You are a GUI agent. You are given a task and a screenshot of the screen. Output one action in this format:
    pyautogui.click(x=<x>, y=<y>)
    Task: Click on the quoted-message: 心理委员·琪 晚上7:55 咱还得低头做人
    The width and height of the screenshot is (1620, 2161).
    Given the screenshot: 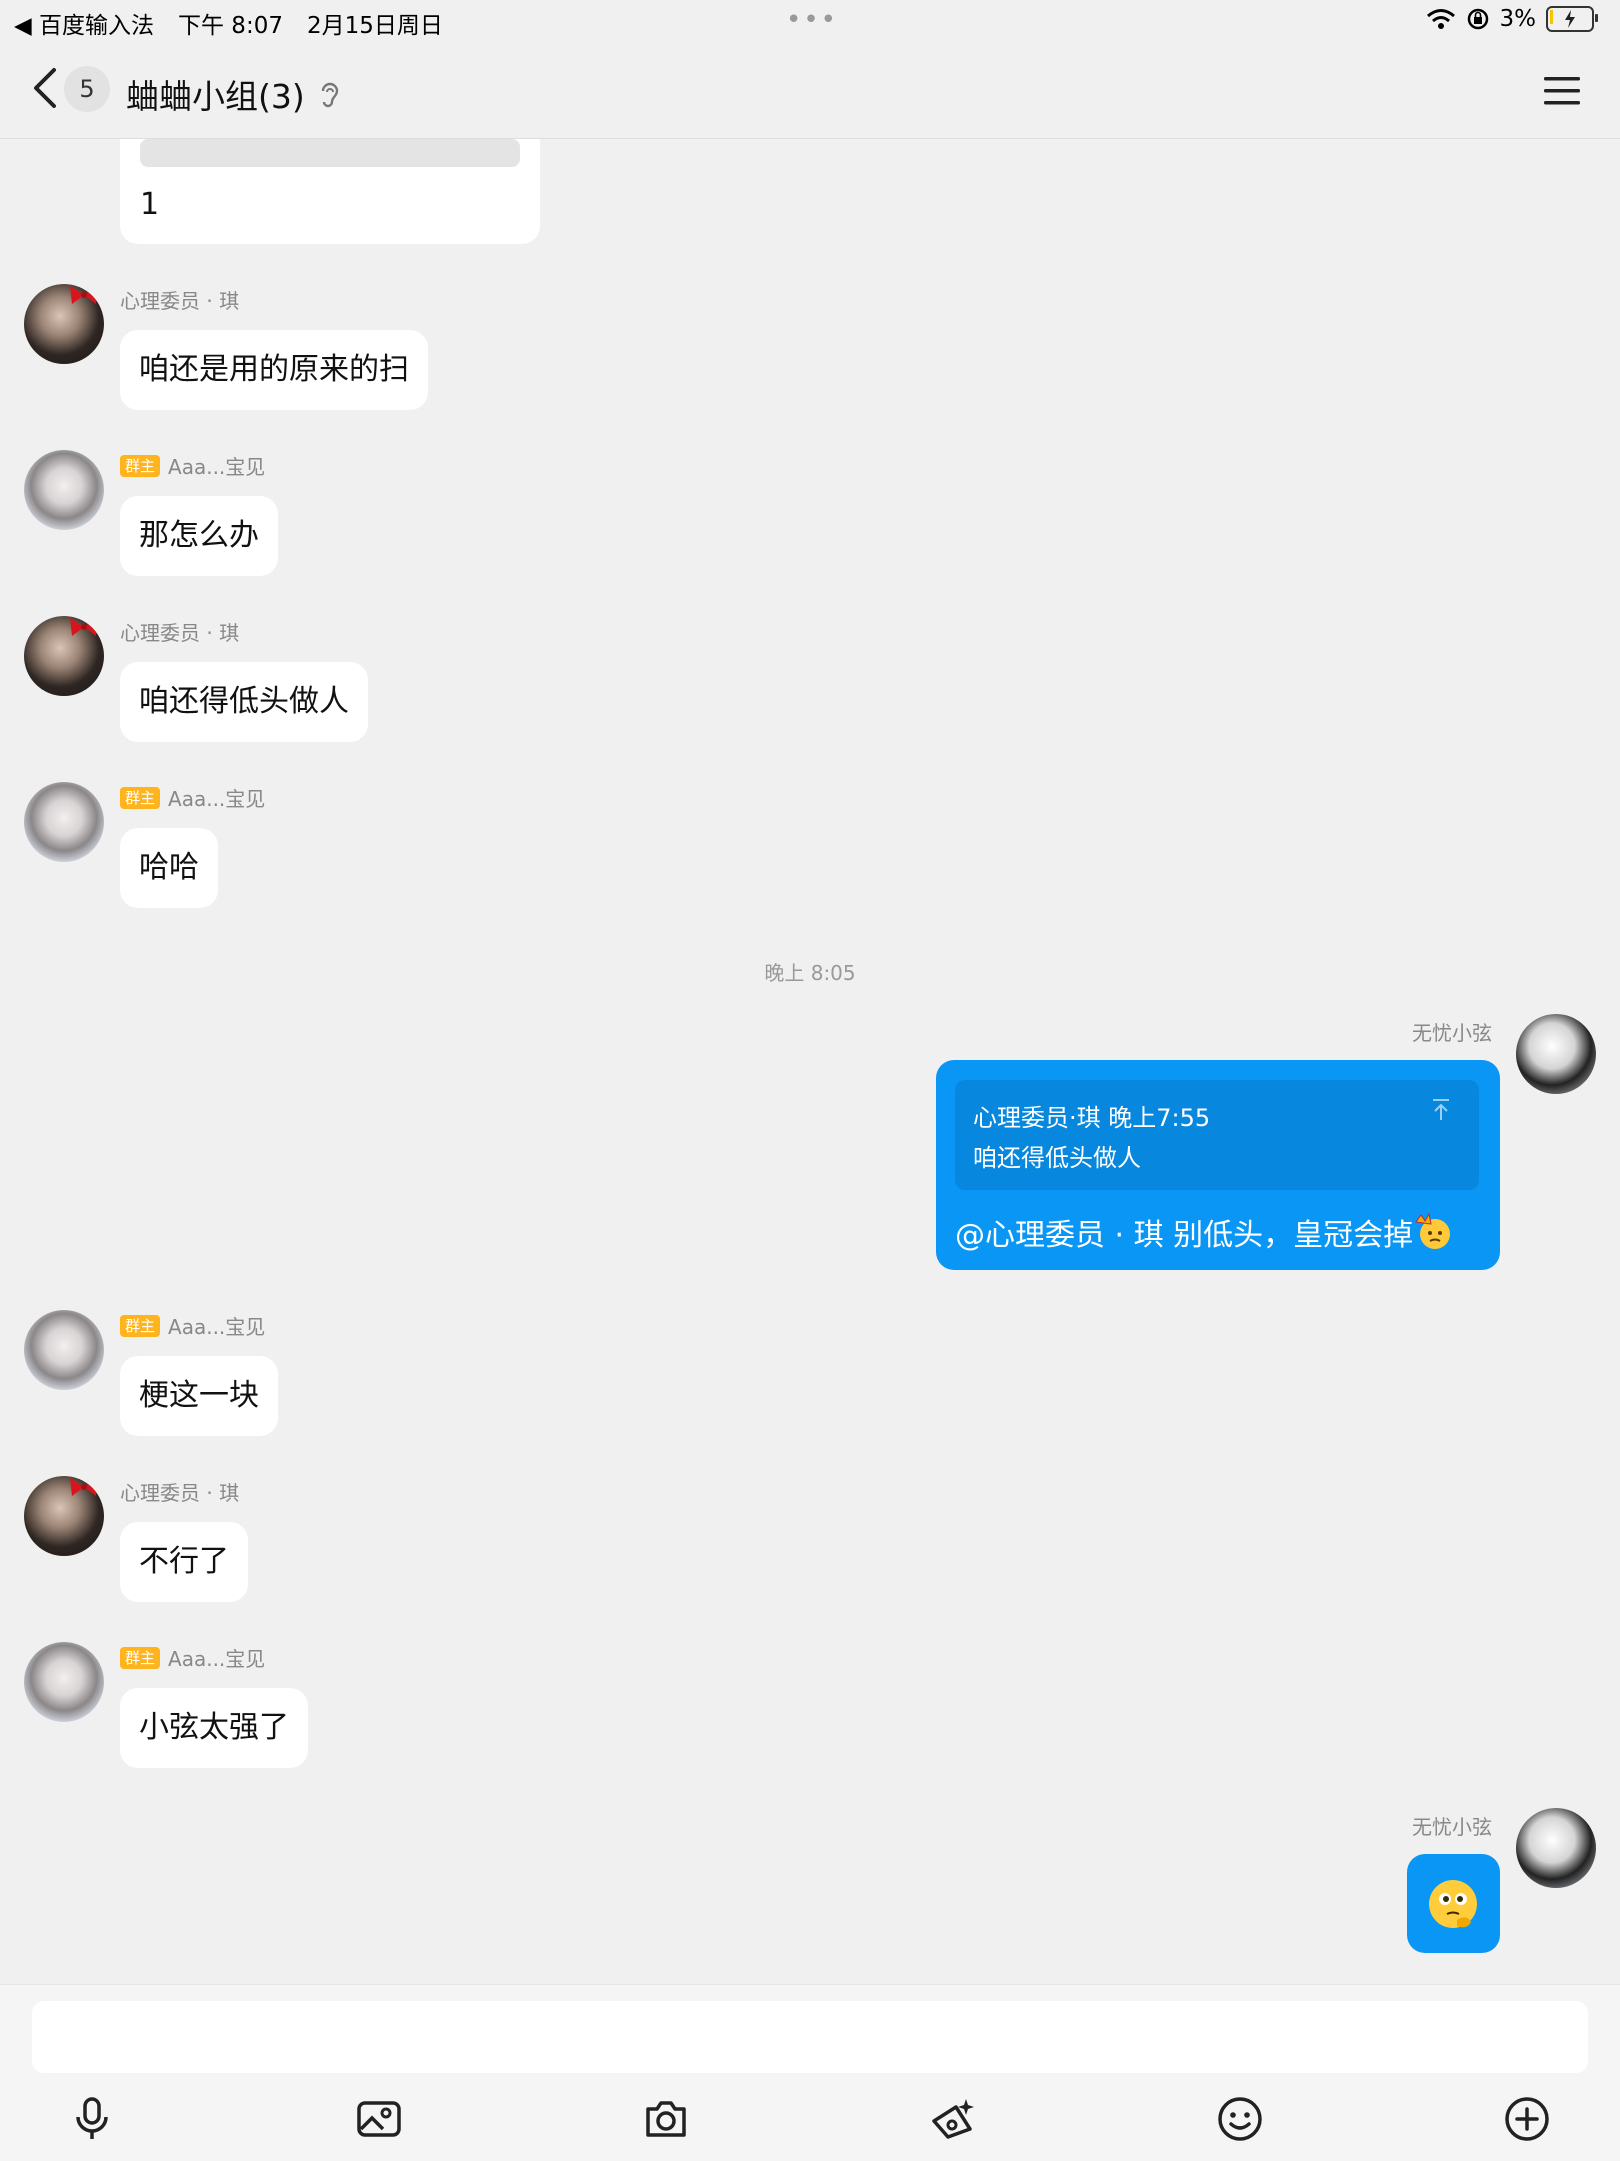 What is the action you would take?
    pyautogui.click(x=1217, y=1135)
    